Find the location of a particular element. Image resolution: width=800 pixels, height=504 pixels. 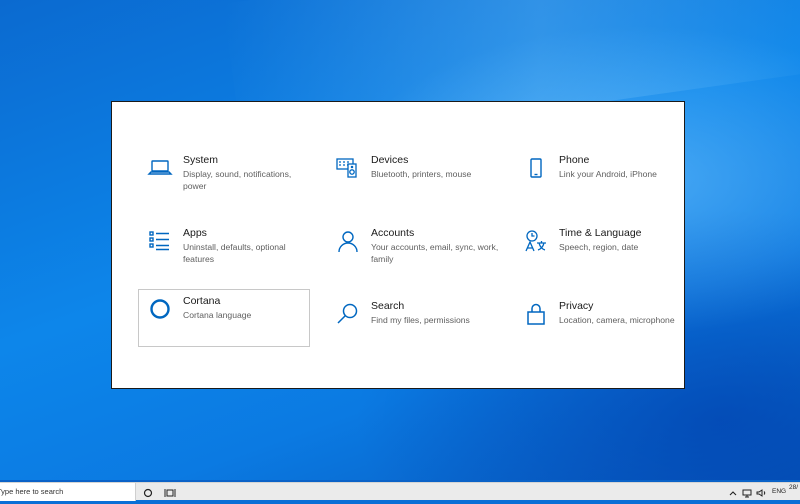

tile-search: Search Find my files, permissions is located at coordinates (412, 323).